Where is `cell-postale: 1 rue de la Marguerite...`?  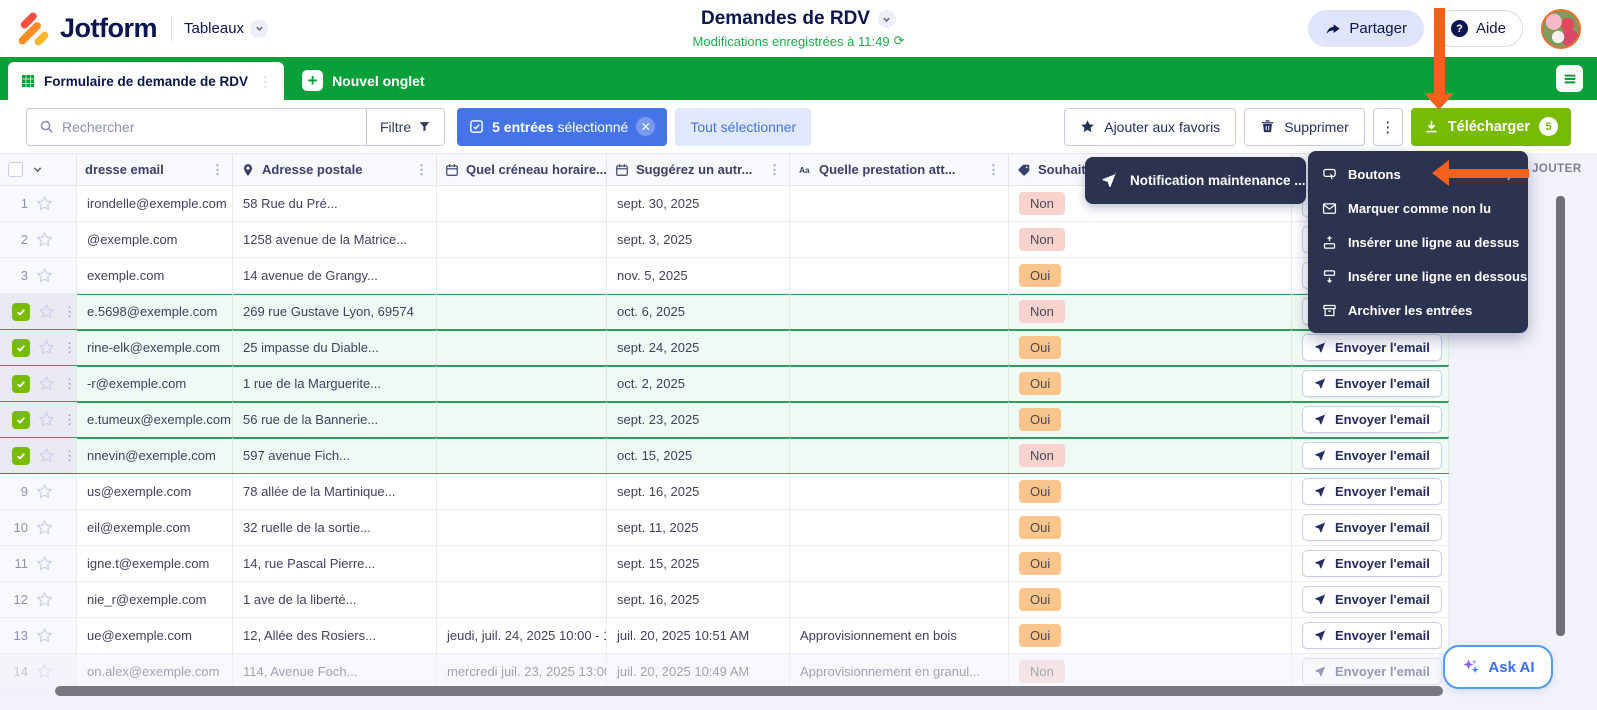
cell-postale: 1 rue de la Marguerite... is located at coordinates (335, 383).